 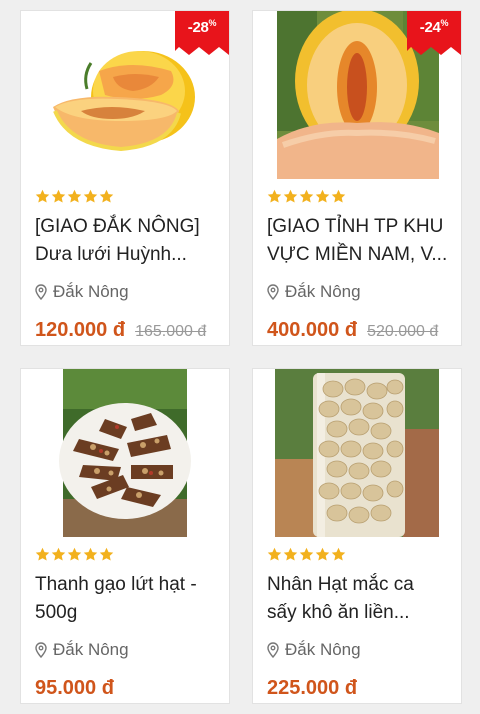 What do you see at coordinates (171, 331) in the screenshot?
I see `original-price: 165.000 đ` at bounding box center [171, 331].